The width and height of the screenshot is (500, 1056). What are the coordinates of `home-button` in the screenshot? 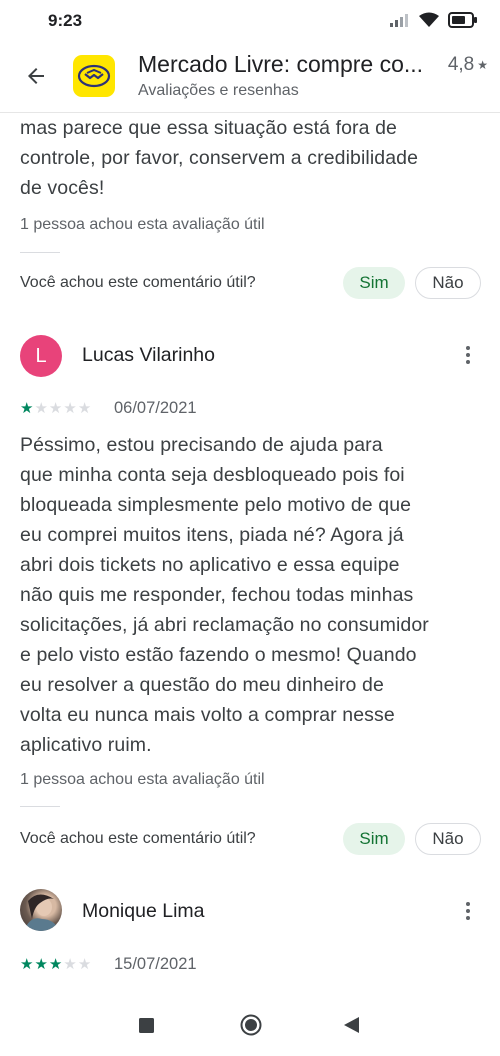 It's located at (251, 1027).